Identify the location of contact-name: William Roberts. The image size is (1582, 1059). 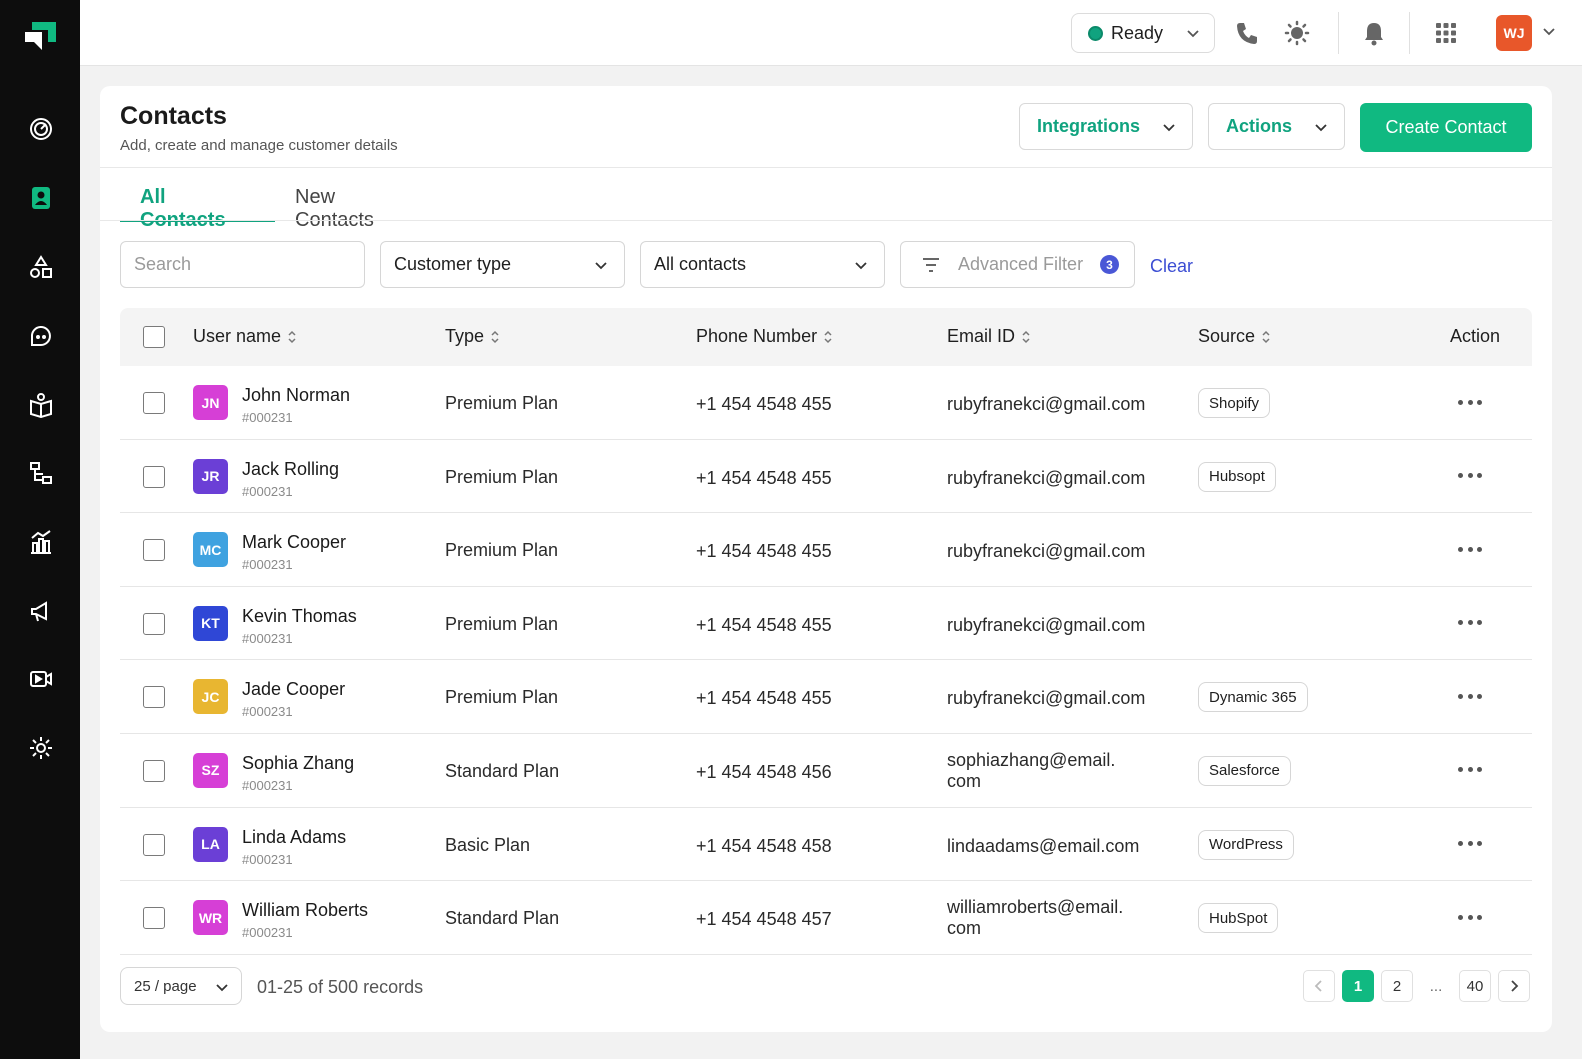
(305, 910).